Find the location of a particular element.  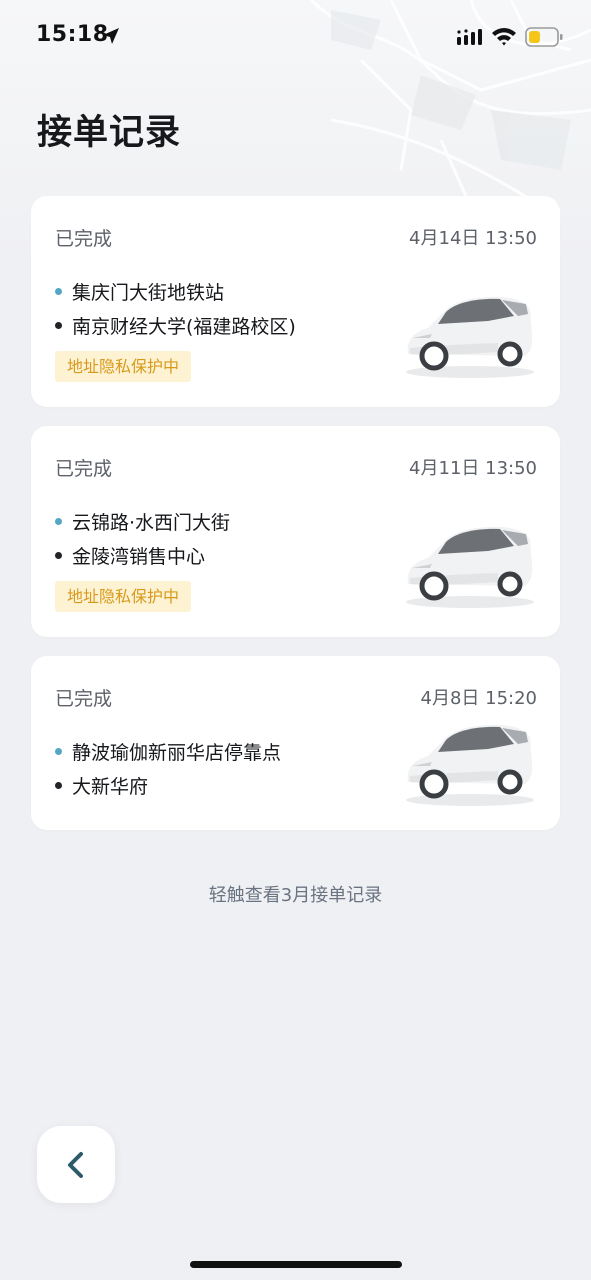

order-time: 4月14日 13:50 is located at coordinates (473, 238).